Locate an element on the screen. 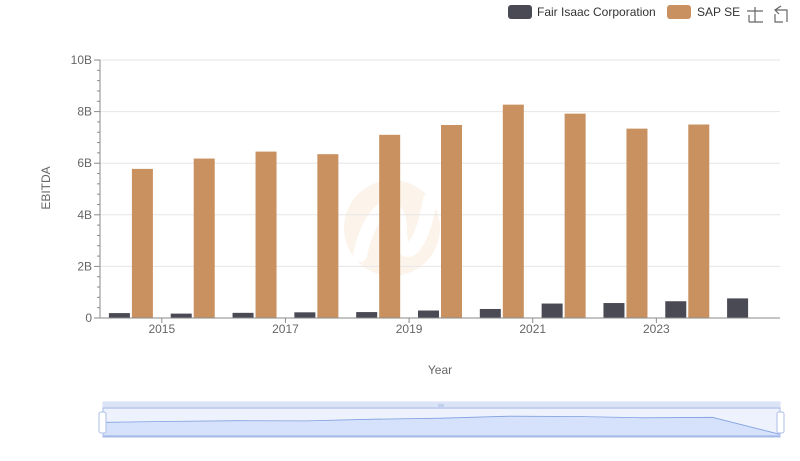 The image size is (800, 461). y-axis-title: EBITDA is located at coordinates (46, 187).